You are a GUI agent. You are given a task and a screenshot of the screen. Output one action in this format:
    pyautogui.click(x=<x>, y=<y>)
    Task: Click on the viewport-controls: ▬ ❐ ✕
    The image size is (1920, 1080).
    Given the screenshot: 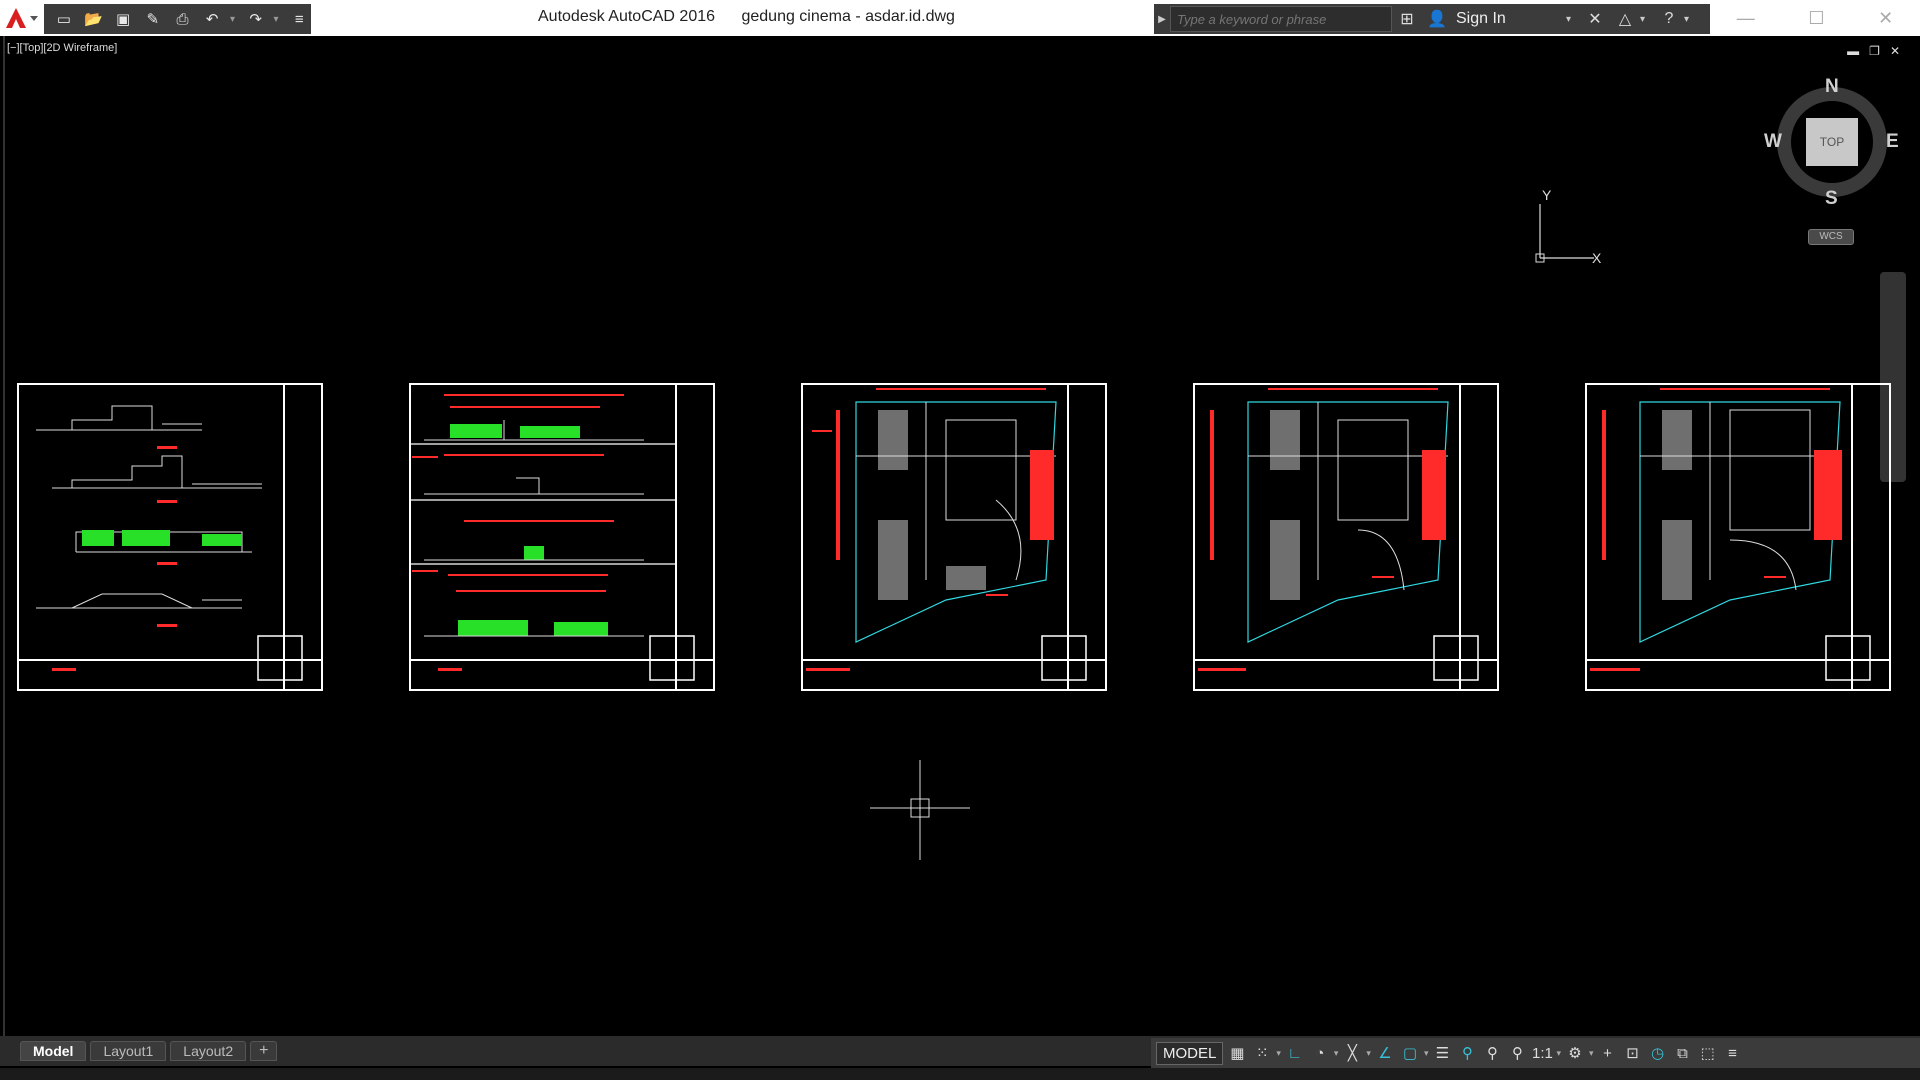 What is the action you would take?
    pyautogui.click(x=1873, y=51)
    